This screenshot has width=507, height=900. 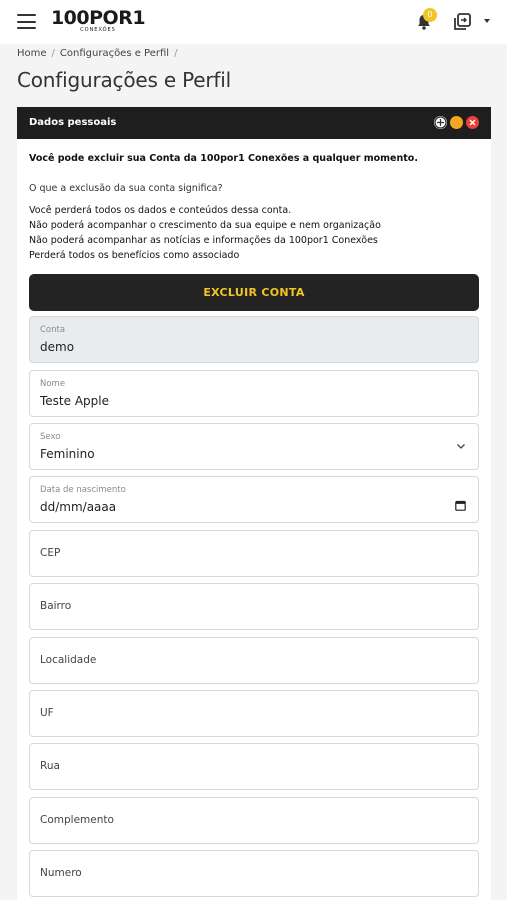 I want to click on account-label: Conta, so click(x=53, y=330).